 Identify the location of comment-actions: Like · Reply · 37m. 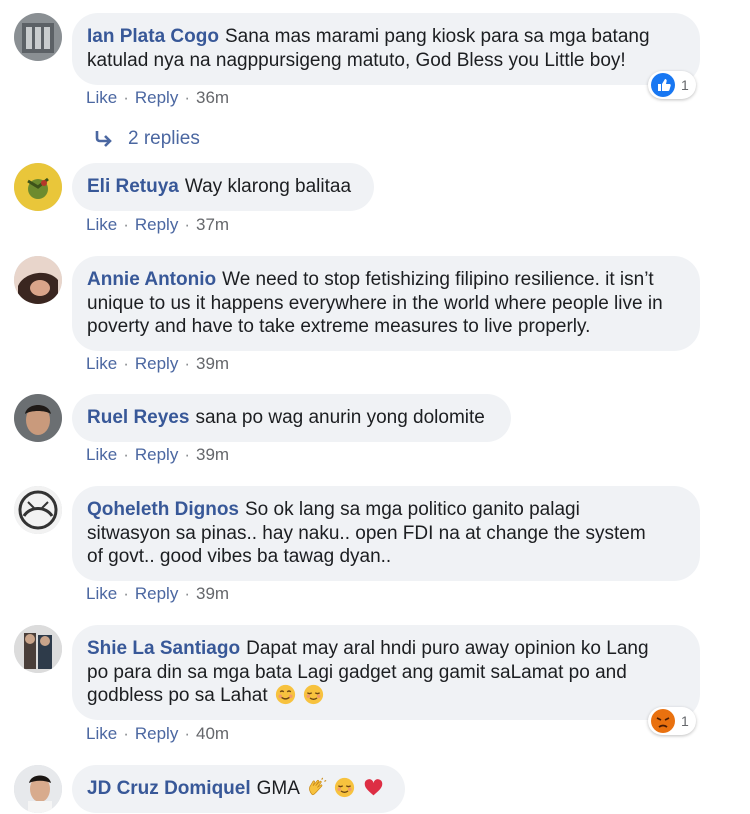
(157, 225).